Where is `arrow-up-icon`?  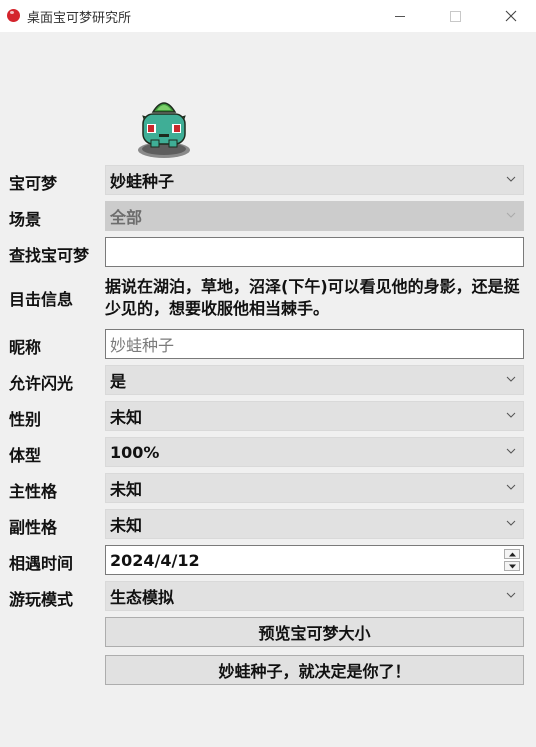
arrow-up-icon is located at coordinates (512, 554).